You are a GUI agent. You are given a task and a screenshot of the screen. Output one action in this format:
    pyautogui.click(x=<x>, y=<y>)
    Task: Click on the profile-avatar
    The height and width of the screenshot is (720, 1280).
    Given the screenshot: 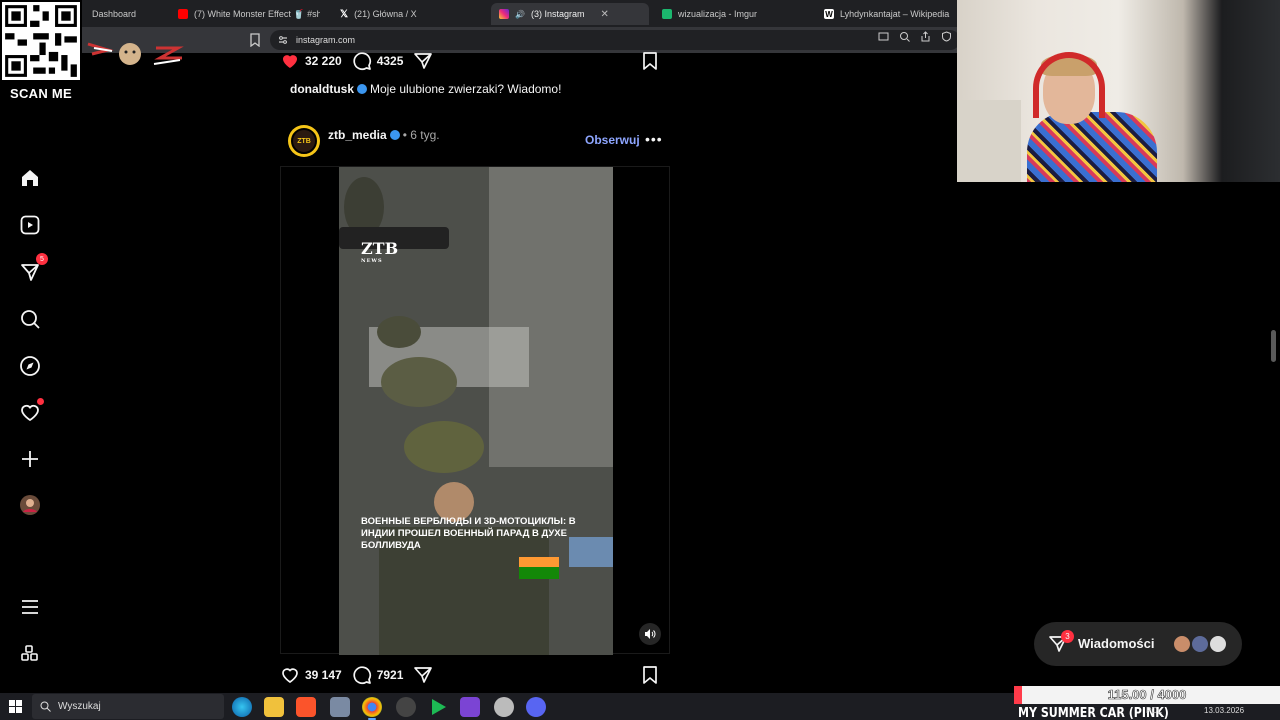 What is the action you would take?
    pyautogui.click(x=30, y=505)
    